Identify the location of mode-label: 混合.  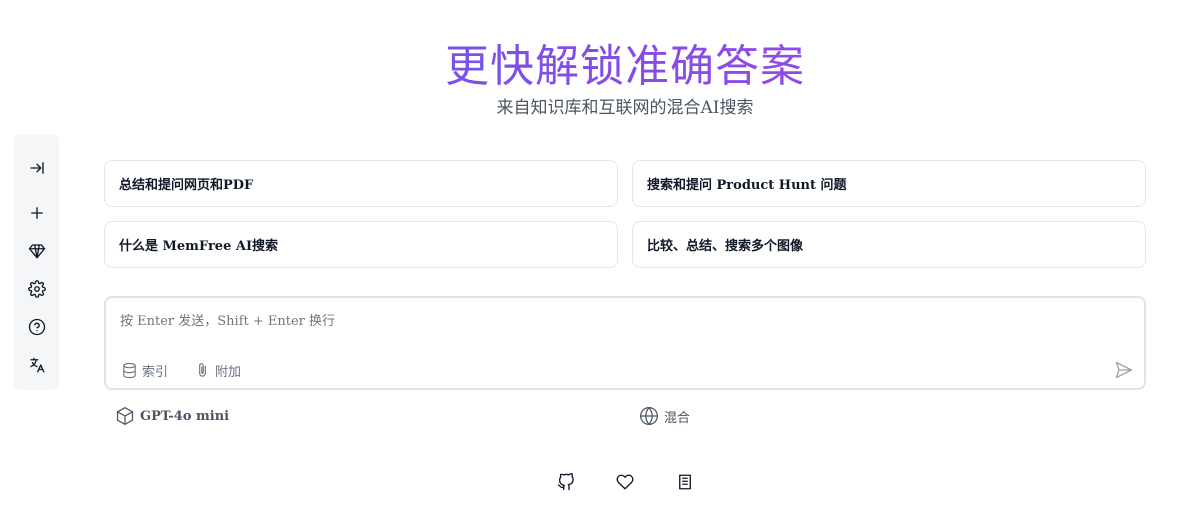
(677, 418).